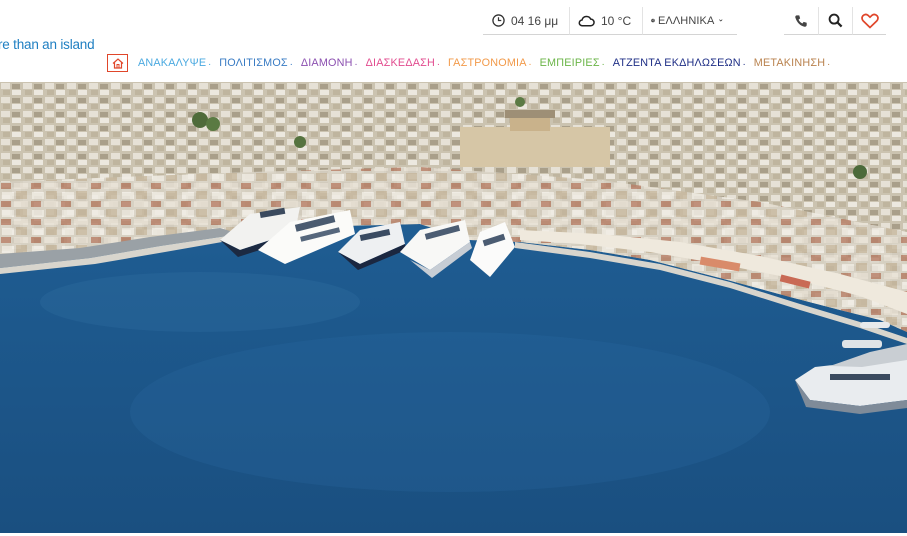 The height and width of the screenshot is (536, 907). I want to click on nav-item-transport: ΜΕΤΑΚΙΝΗΣΗ, so click(792, 63).